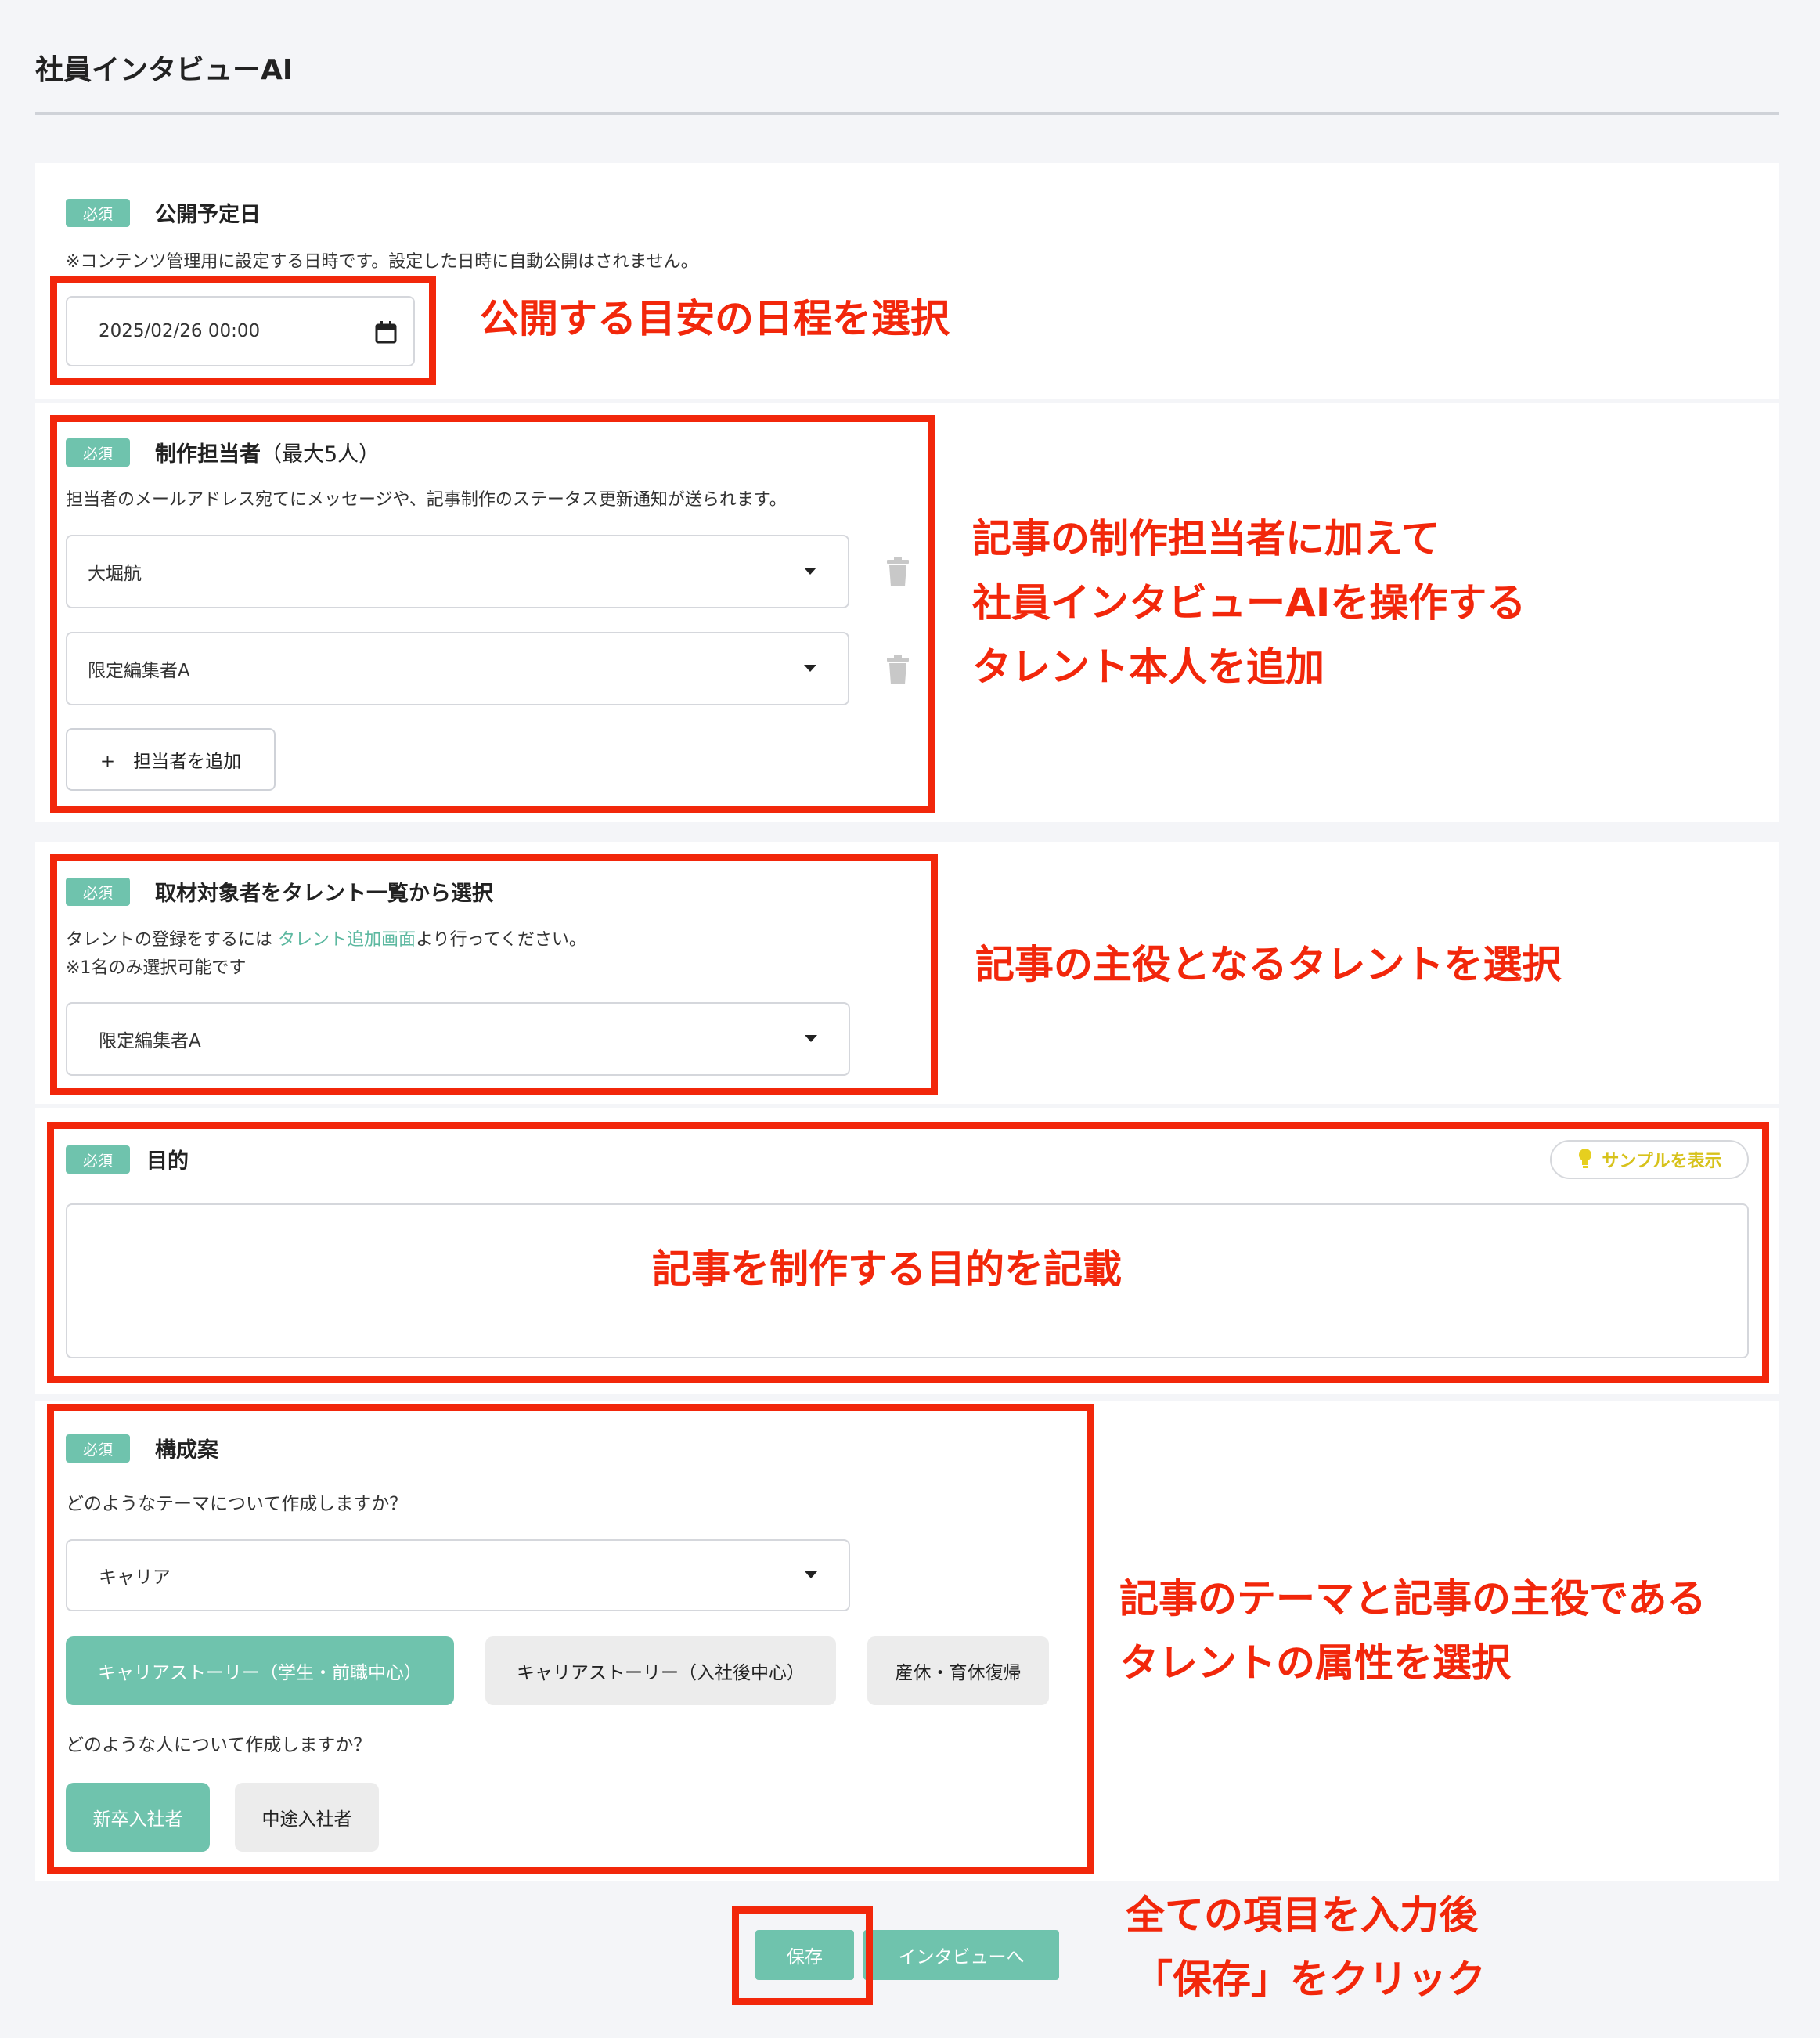 The height and width of the screenshot is (2038, 1820). I want to click on annotation-date: 公開する目安の日程を選択, so click(715, 318).